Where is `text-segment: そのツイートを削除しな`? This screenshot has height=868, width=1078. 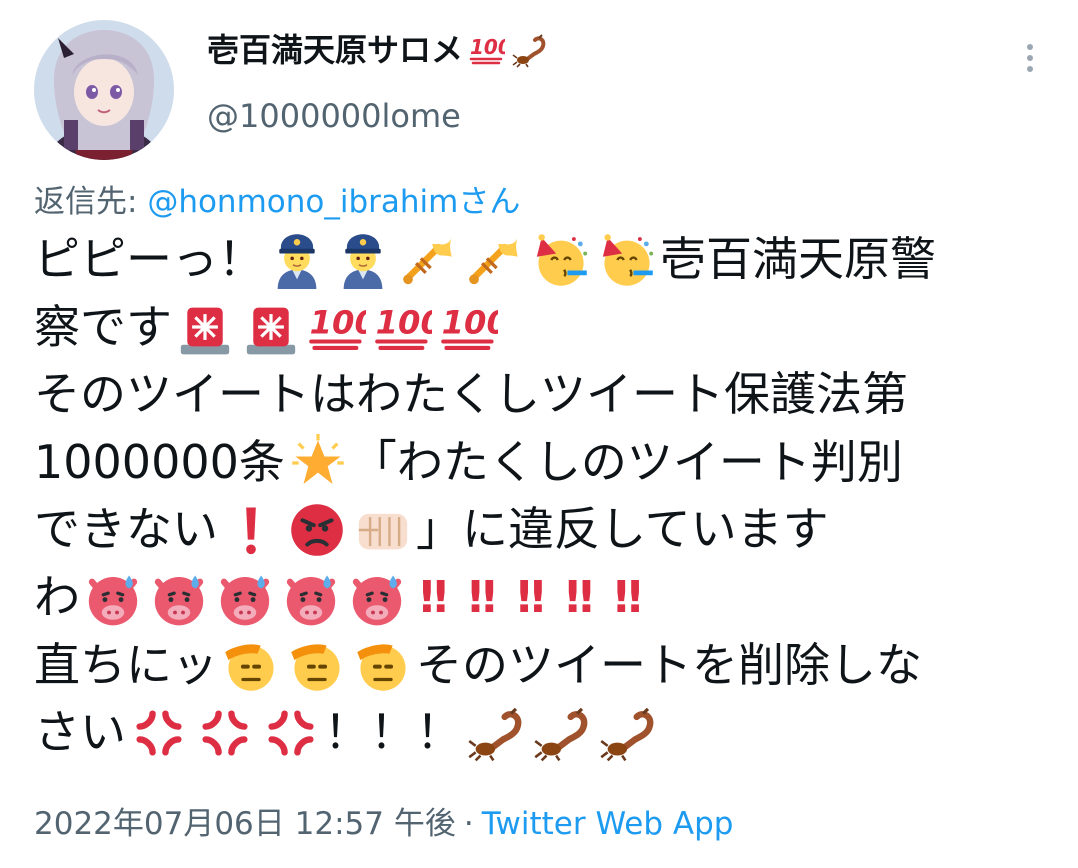 text-segment: そのツイートを削除しな is located at coordinates (669, 664).